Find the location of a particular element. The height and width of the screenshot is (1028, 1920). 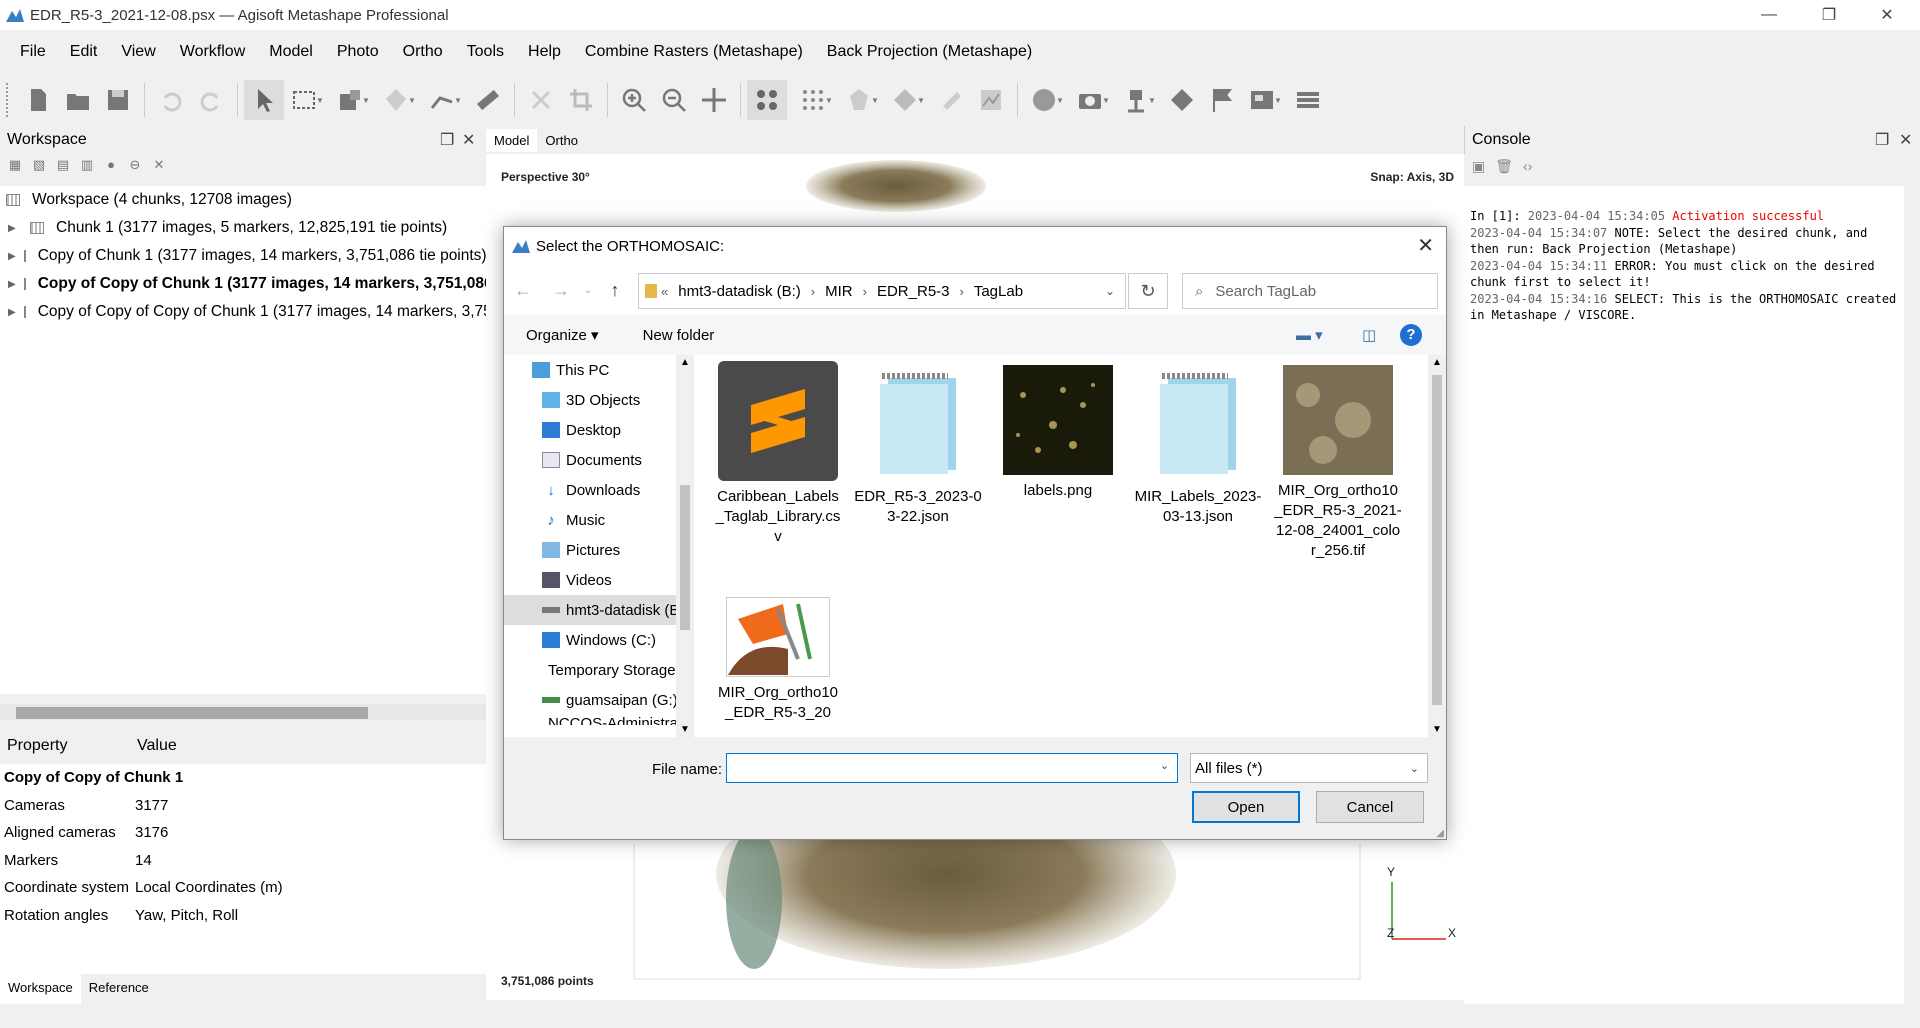

globe-icon is located at coordinates (1044, 100).